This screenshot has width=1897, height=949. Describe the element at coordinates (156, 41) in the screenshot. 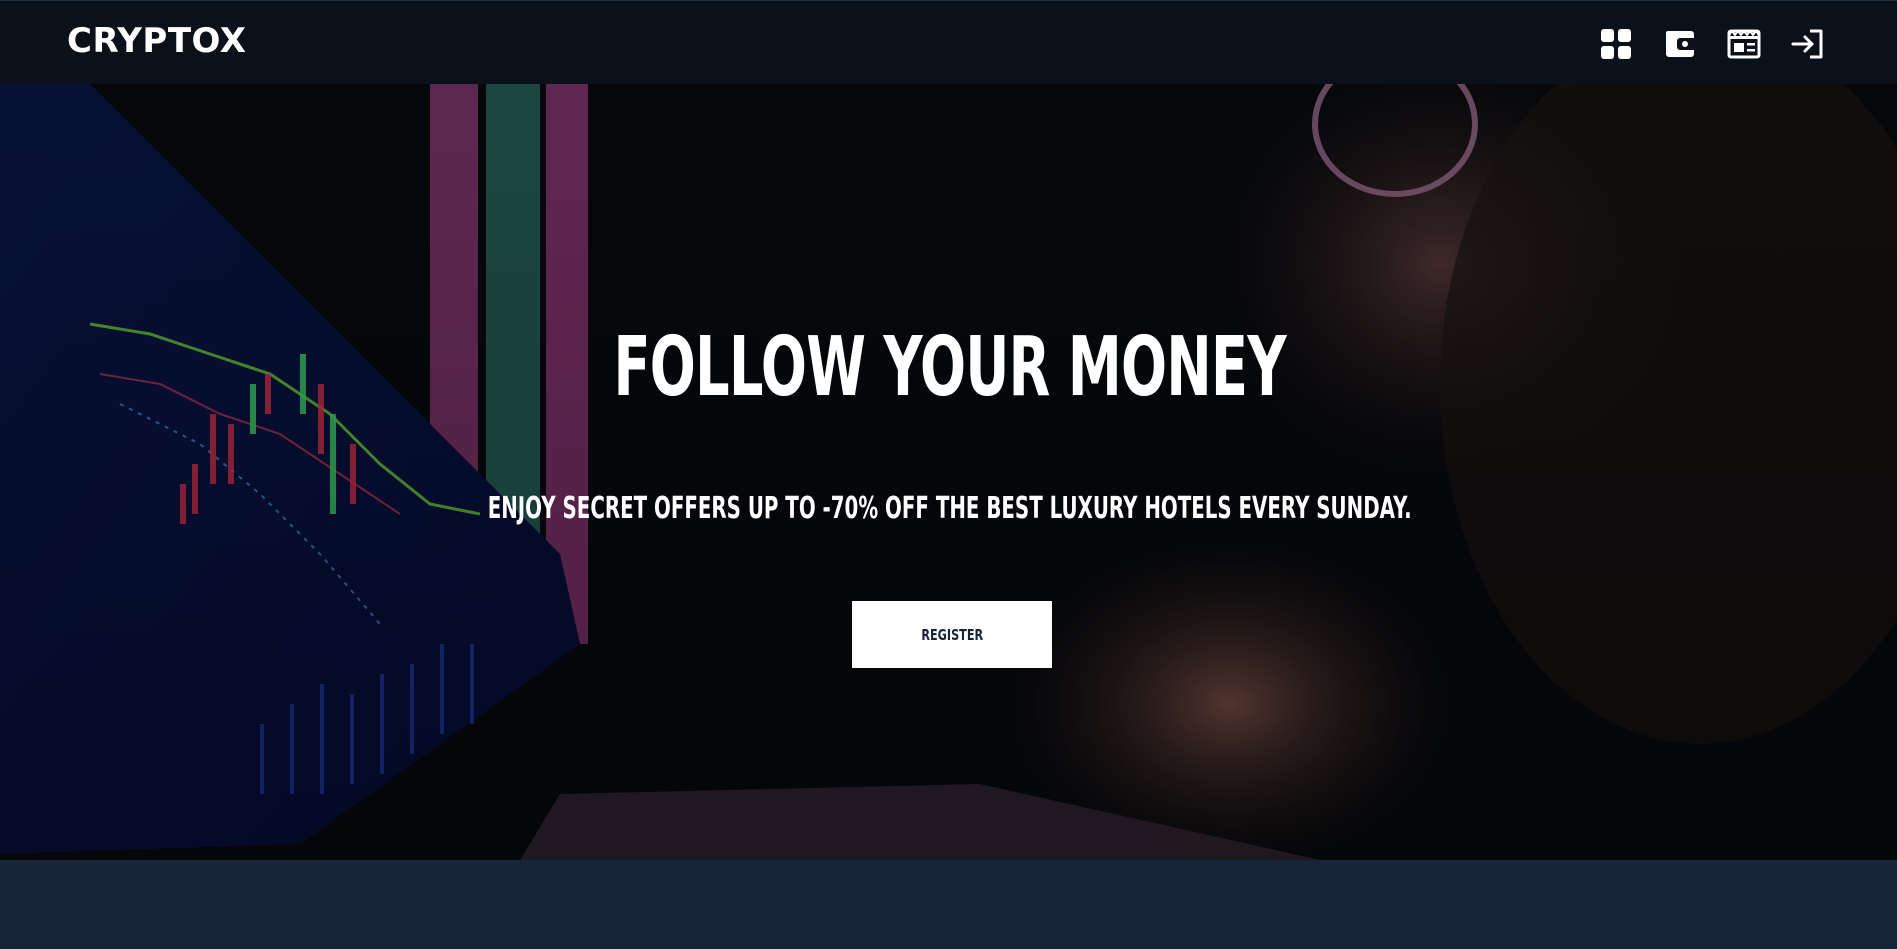

I see `brand-logo: CRYPTOX` at that location.